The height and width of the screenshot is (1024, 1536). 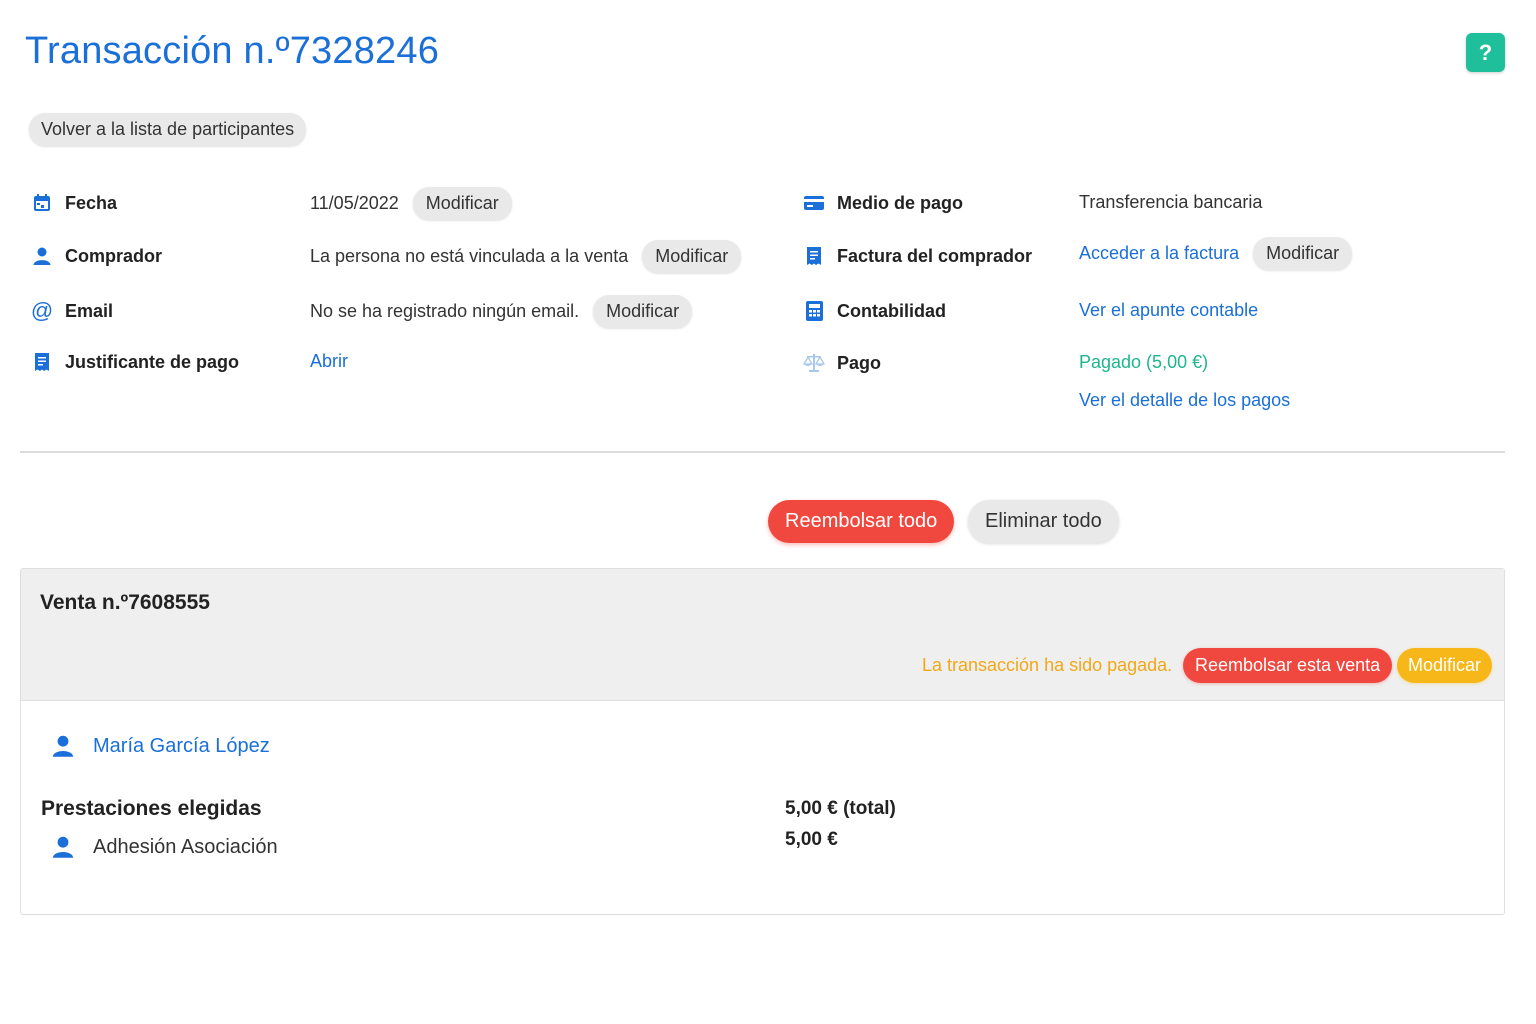 I want to click on modify-date-button: Modificar, so click(x=462, y=203).